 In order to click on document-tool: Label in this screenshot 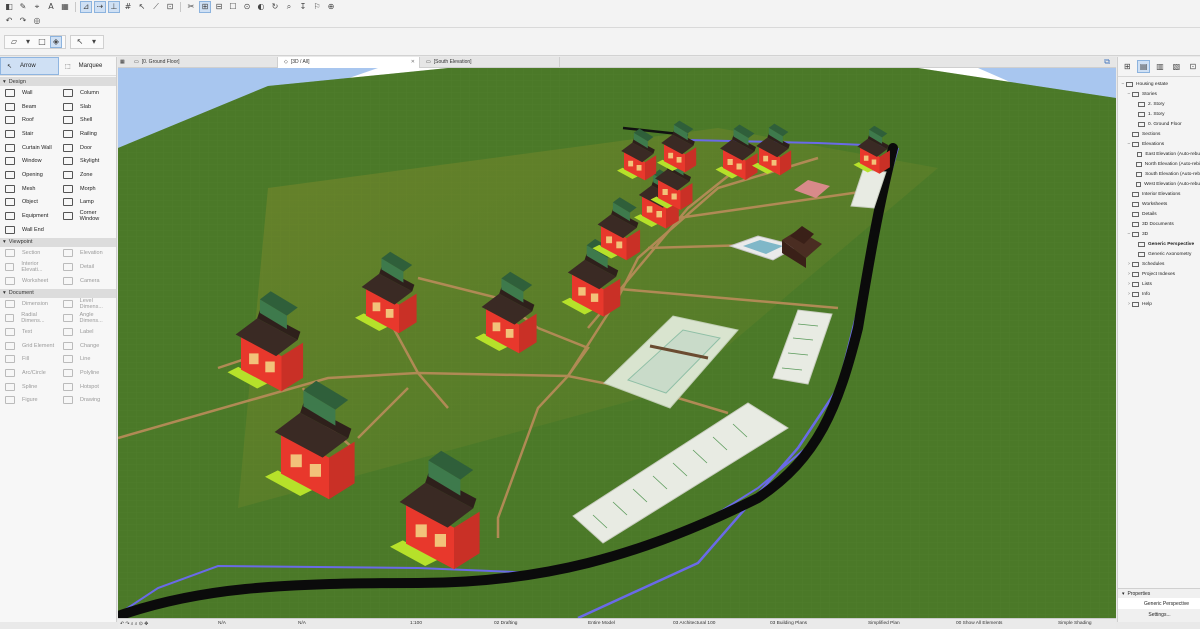, I will do `click(87, 332)`.